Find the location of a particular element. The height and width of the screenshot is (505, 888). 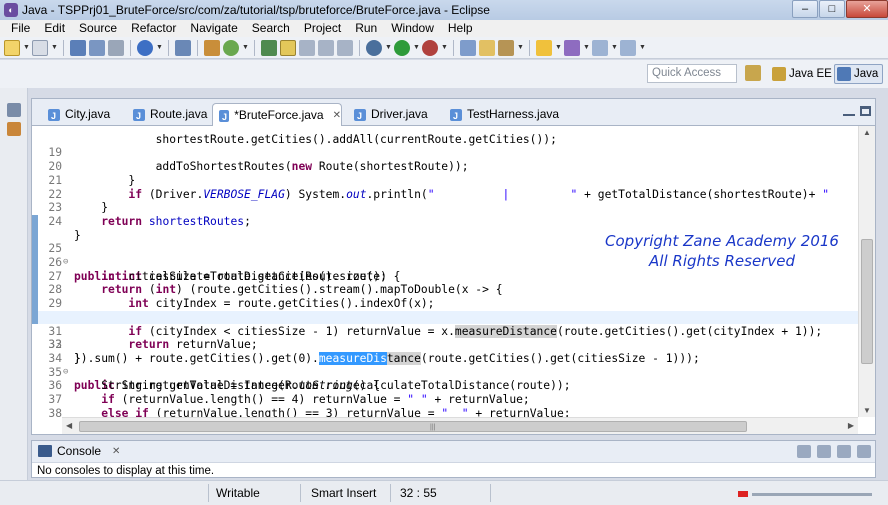

console-tab: Console ✕ is located at coordinates (79, 451).